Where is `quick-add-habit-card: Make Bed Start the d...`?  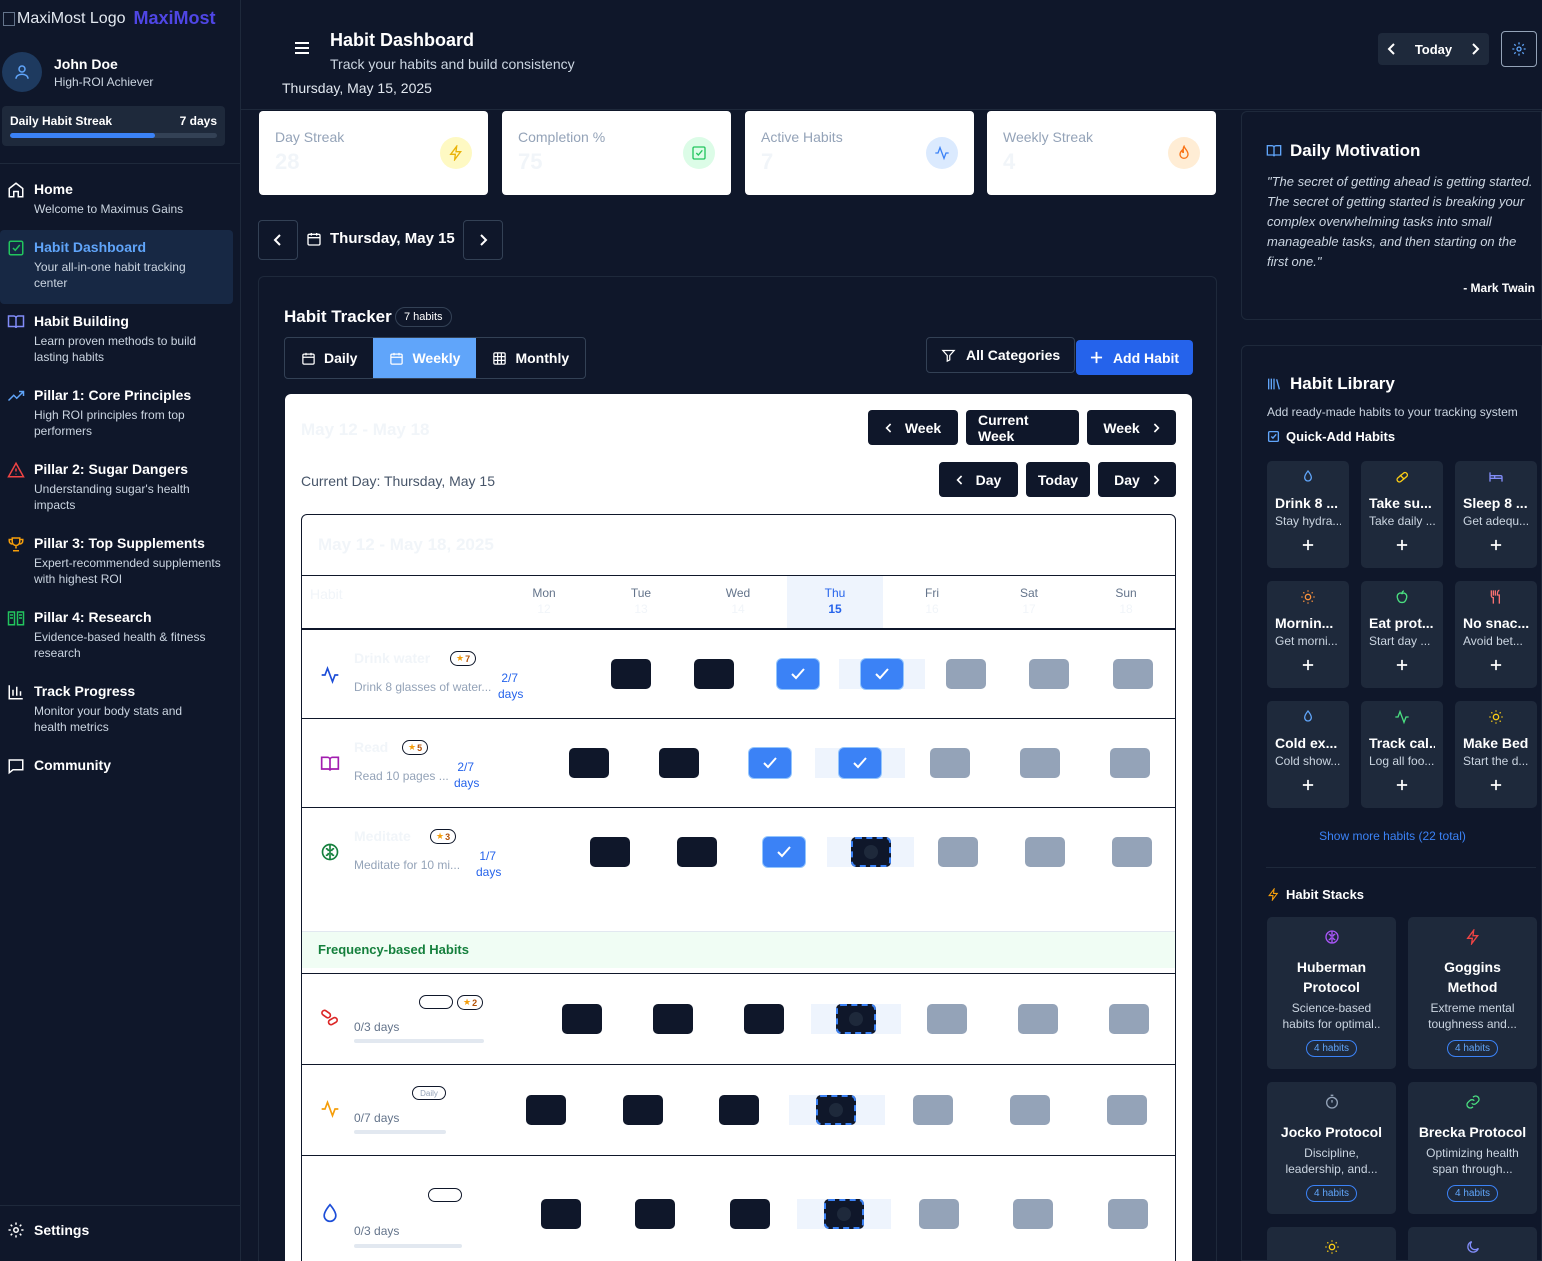 quick-add-habit-card: Make Bed Start the d... is located at coordinates (1496, 754).